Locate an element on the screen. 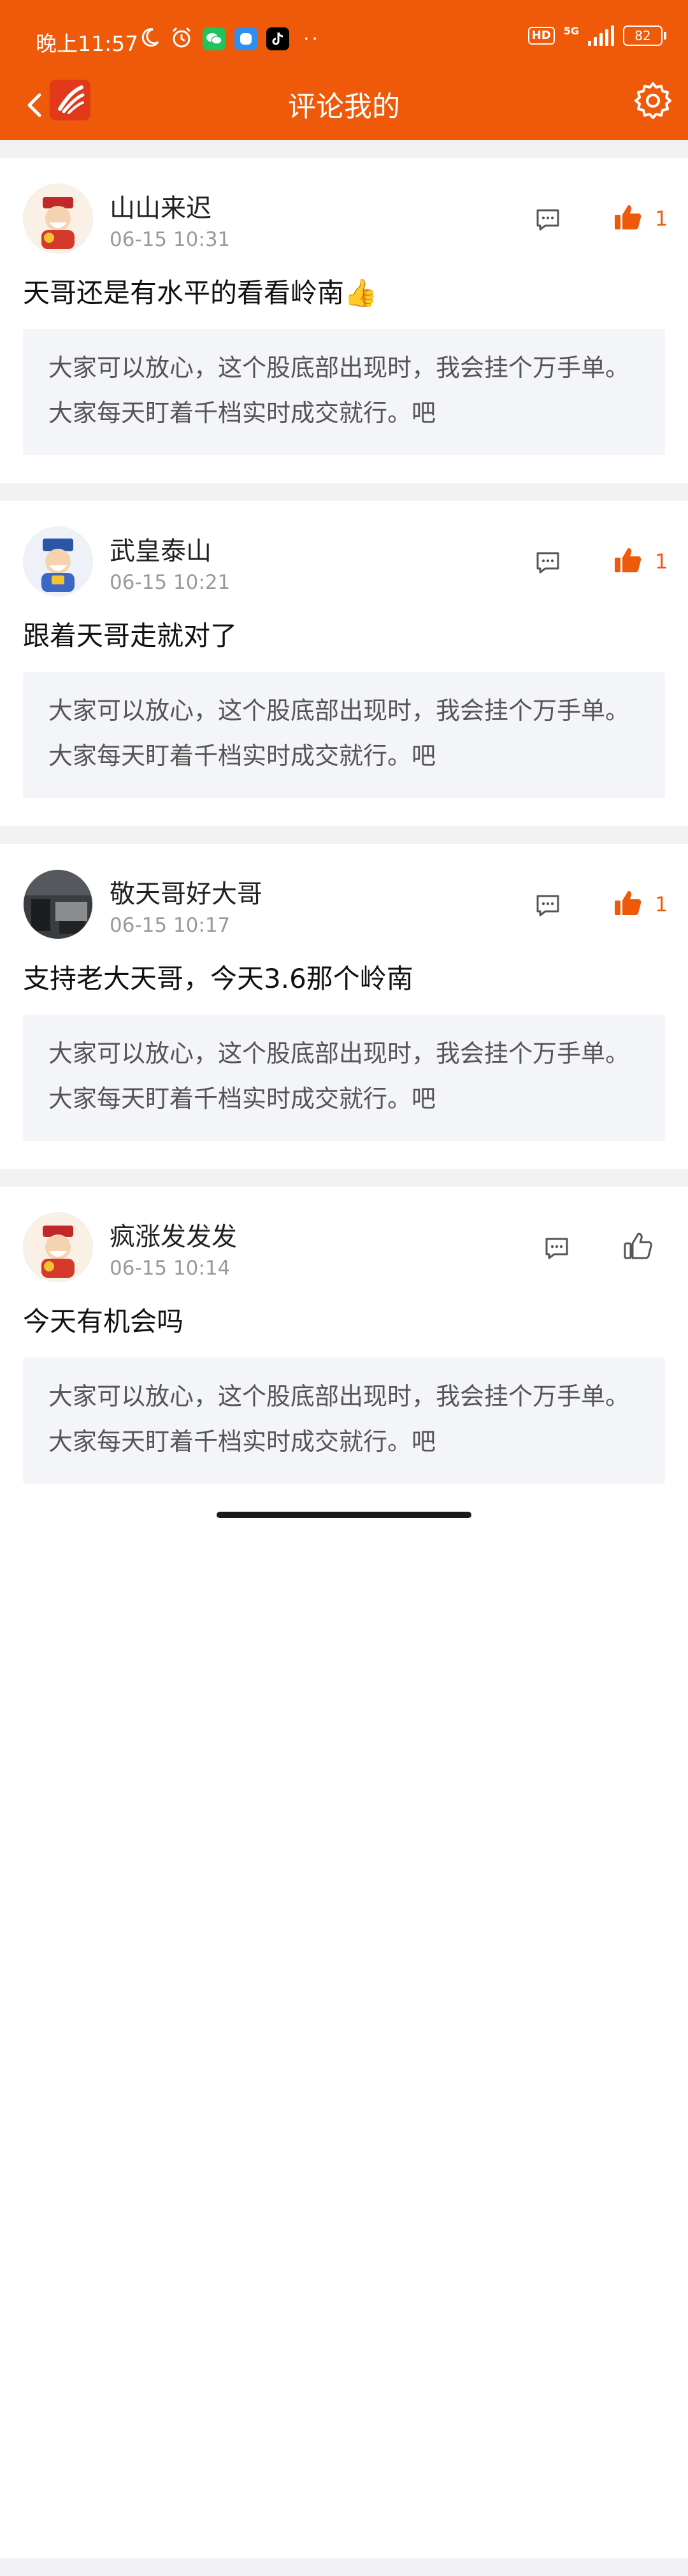 This screenshot has height=2576, width=688. comment-time: 06-15 10:14 is located at coordinates (170, 1268).